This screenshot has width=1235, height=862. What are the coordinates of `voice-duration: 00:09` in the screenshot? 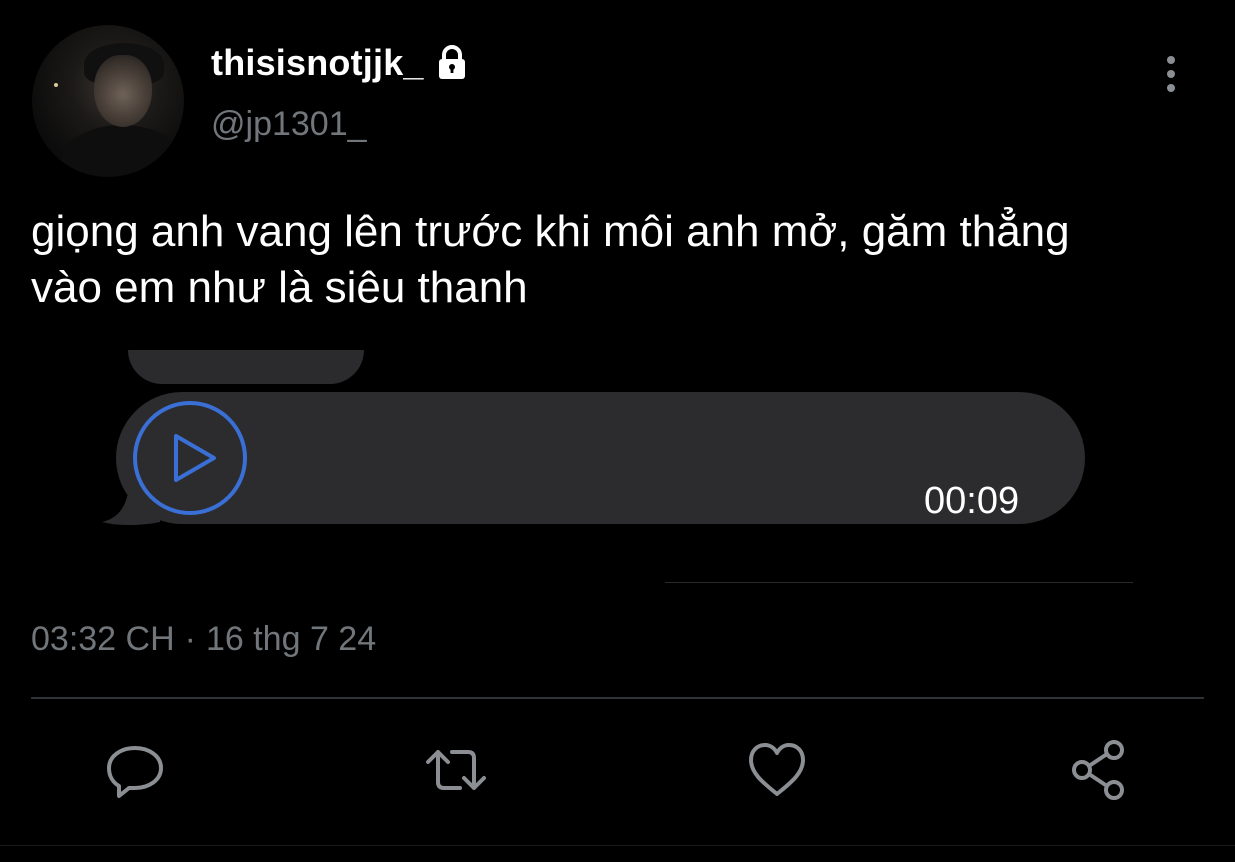 It's located at (972, 501).